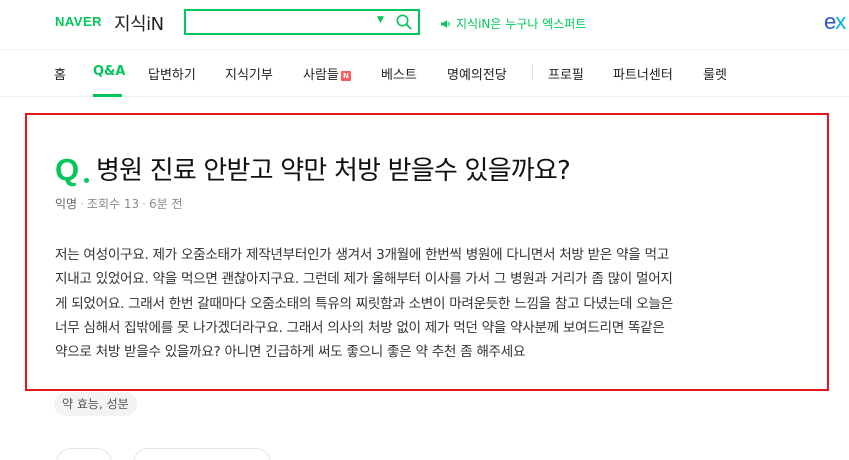  Describe the element at coordinates (566, 73) in the screenshot. I see `nav-item-profile: 프로필` at that location.